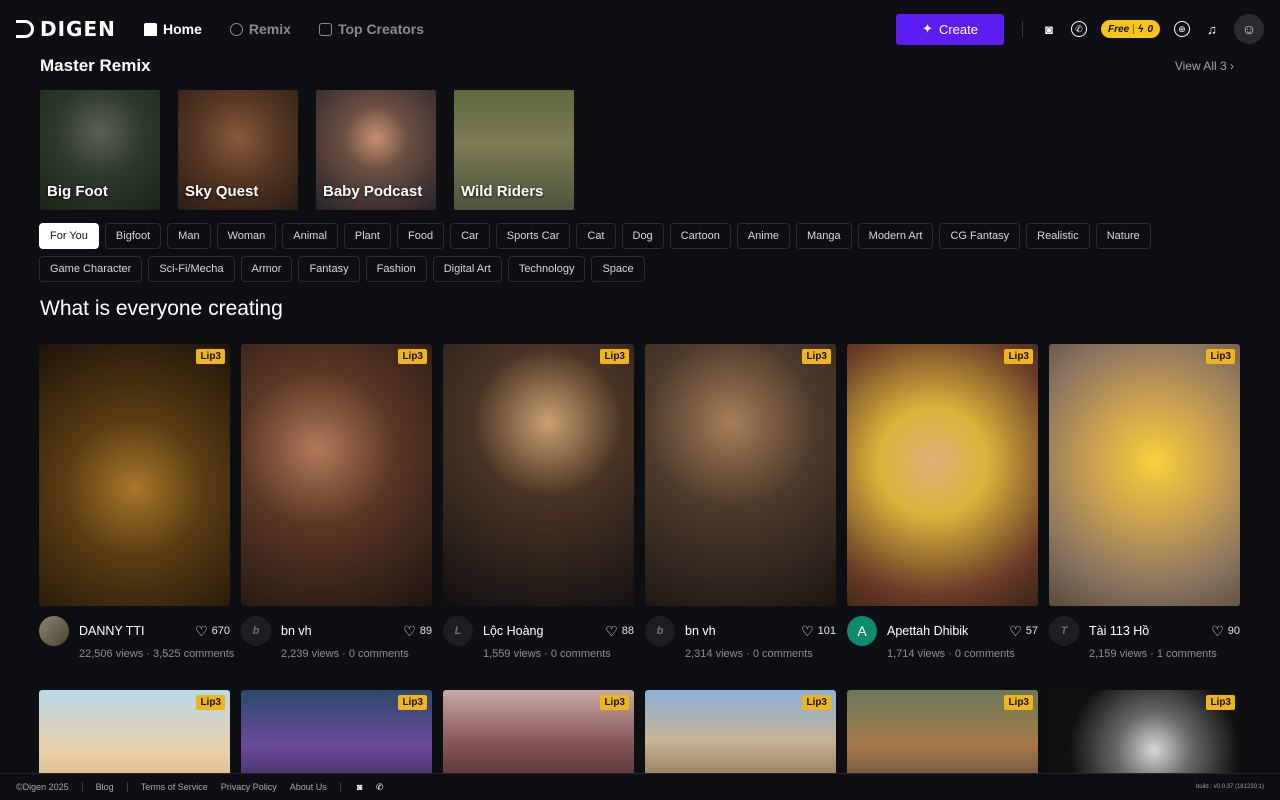  What do you see at coordinates (1119, 631) in the screenshot?
I see `creator-name: Tài 113 Hồ` at bounding box center [1119, 631].